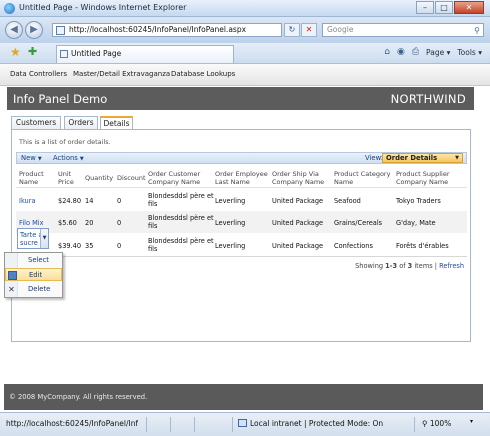 Image resolution: width=490 pixels, height=436 pixels. Describe the element at coordinates (31, 178) in the screenshot. I see `column-header: Product Name` at that location.